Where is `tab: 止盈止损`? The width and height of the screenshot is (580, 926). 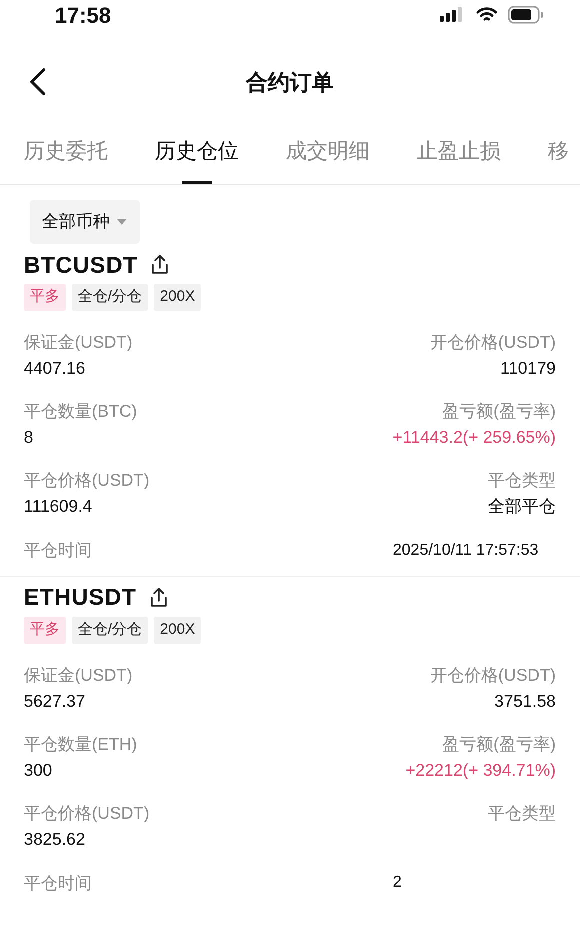
tab: 止盈止损 is located at coordinates (459, 159).